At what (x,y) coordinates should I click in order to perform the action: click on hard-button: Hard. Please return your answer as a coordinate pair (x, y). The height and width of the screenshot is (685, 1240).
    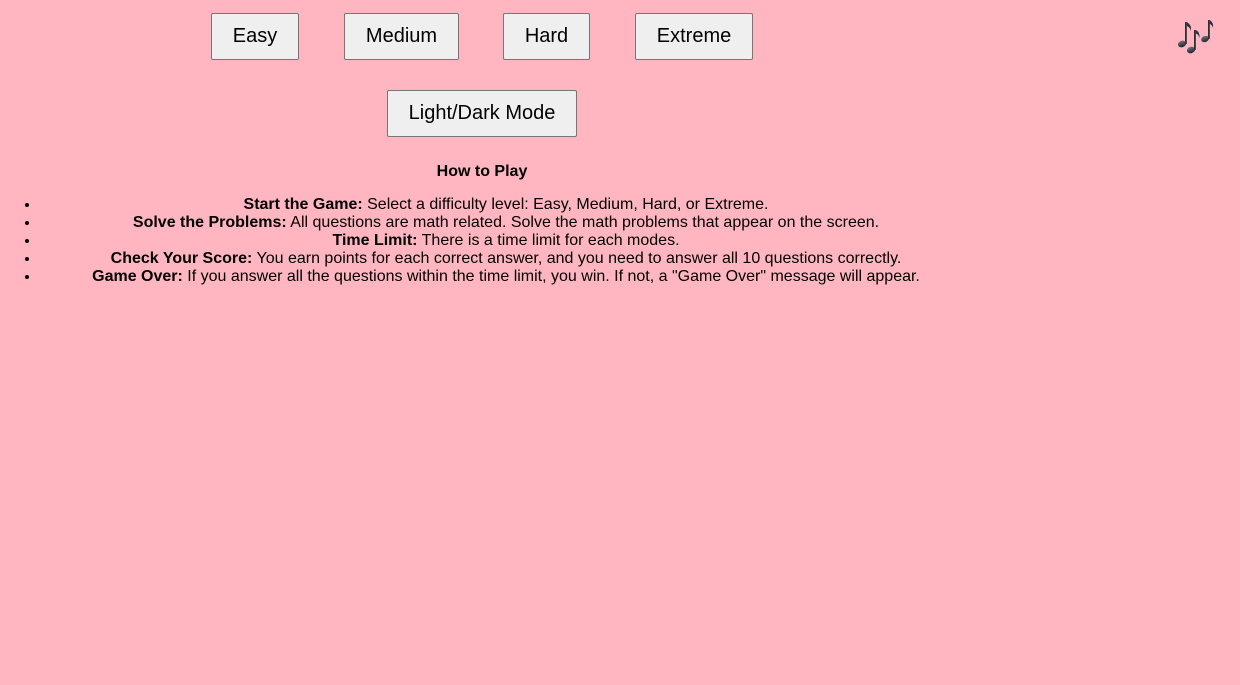
    Looking at the image, I should click on (546, 36).